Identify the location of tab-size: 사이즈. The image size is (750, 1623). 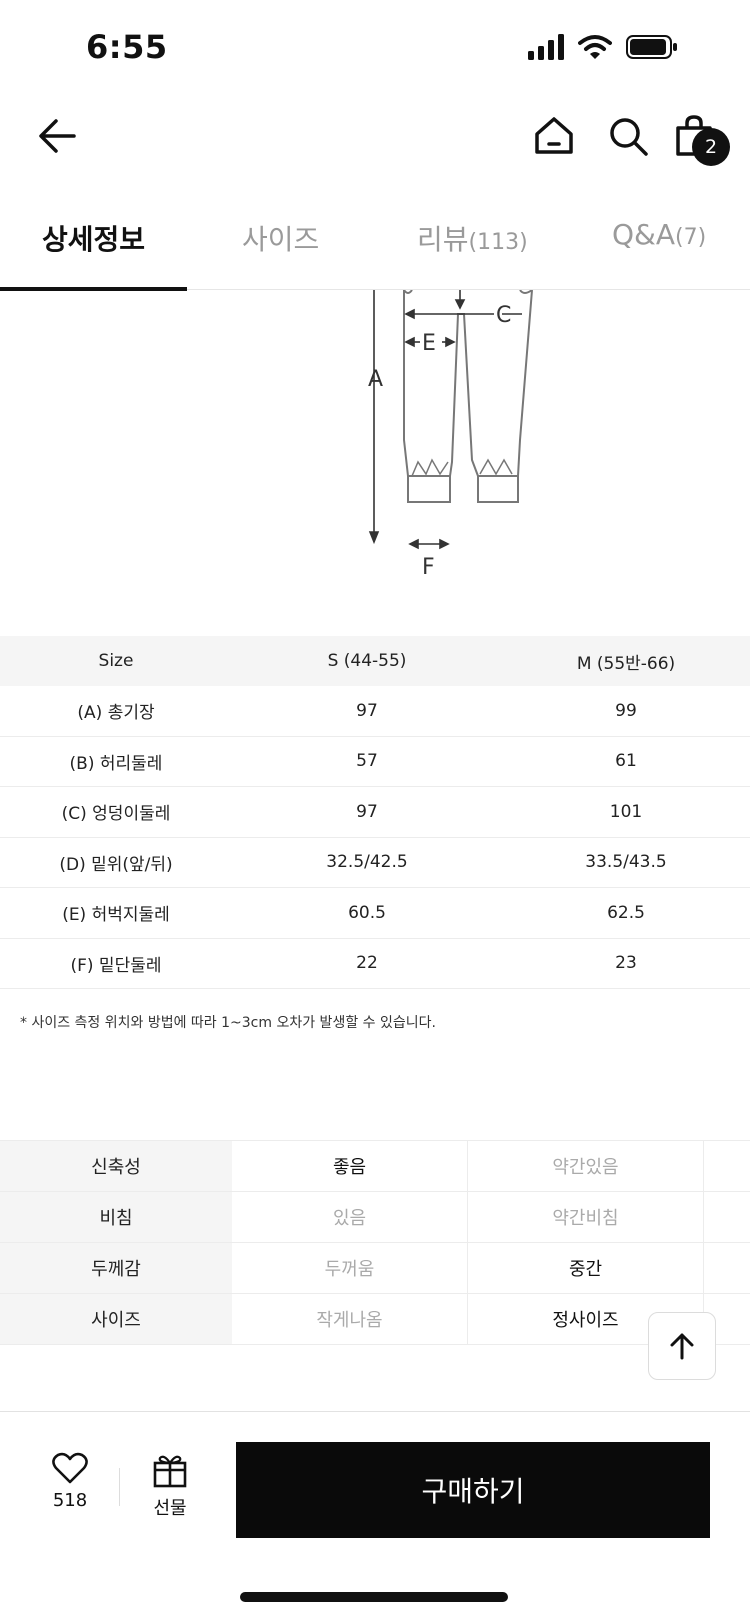
(280, 238).